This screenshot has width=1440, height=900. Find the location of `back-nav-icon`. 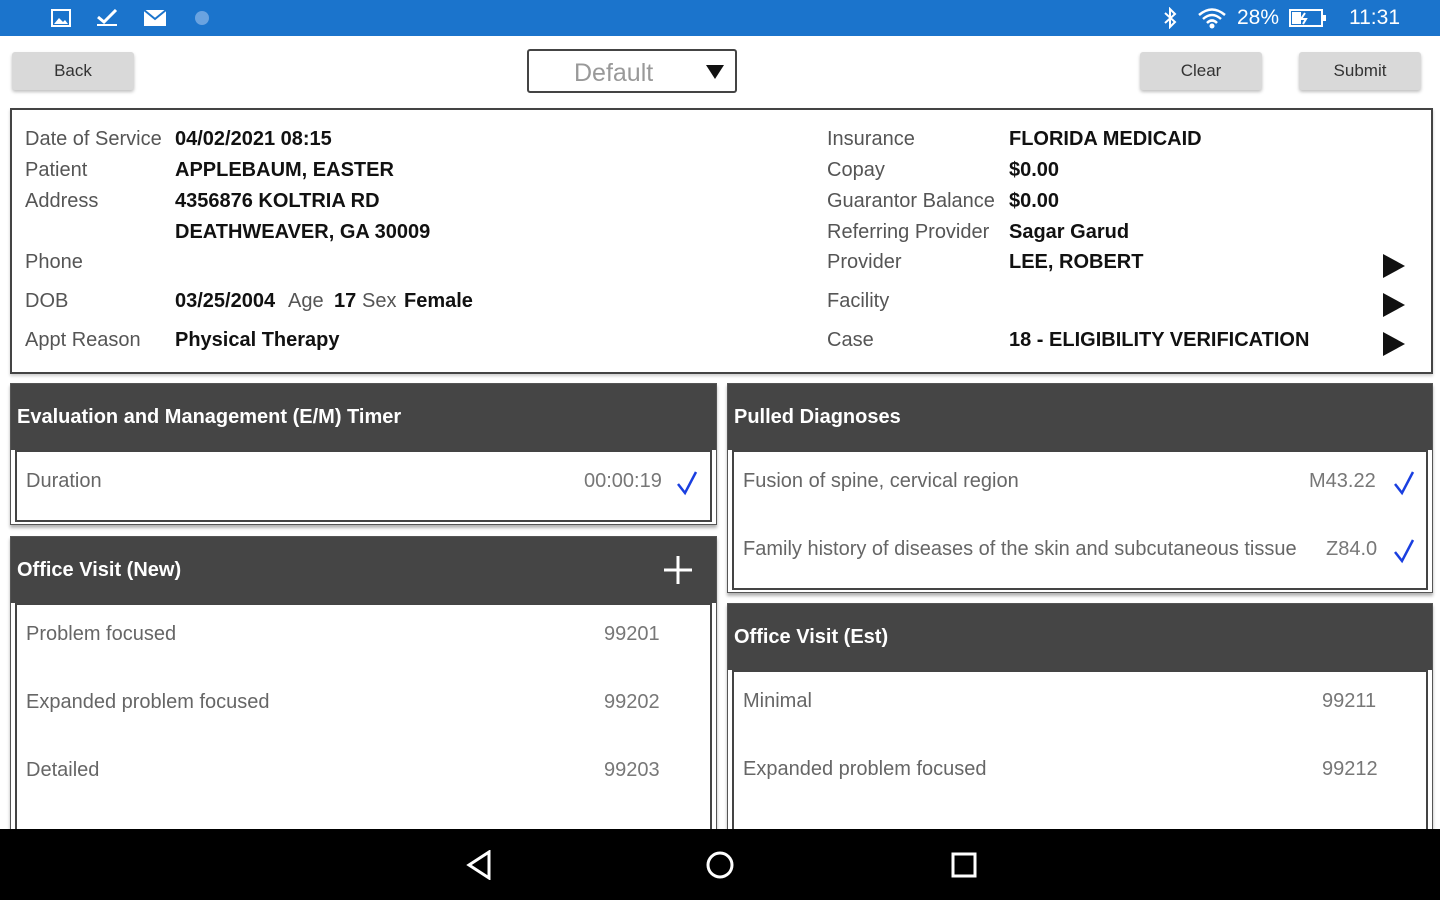

back-nav-icon is located at coordinates (479, 865).